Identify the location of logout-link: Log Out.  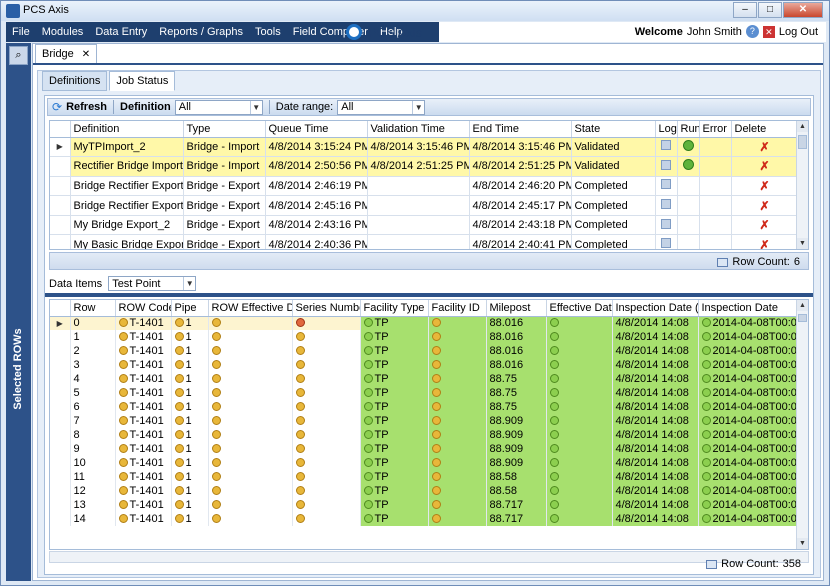
(798, 32).